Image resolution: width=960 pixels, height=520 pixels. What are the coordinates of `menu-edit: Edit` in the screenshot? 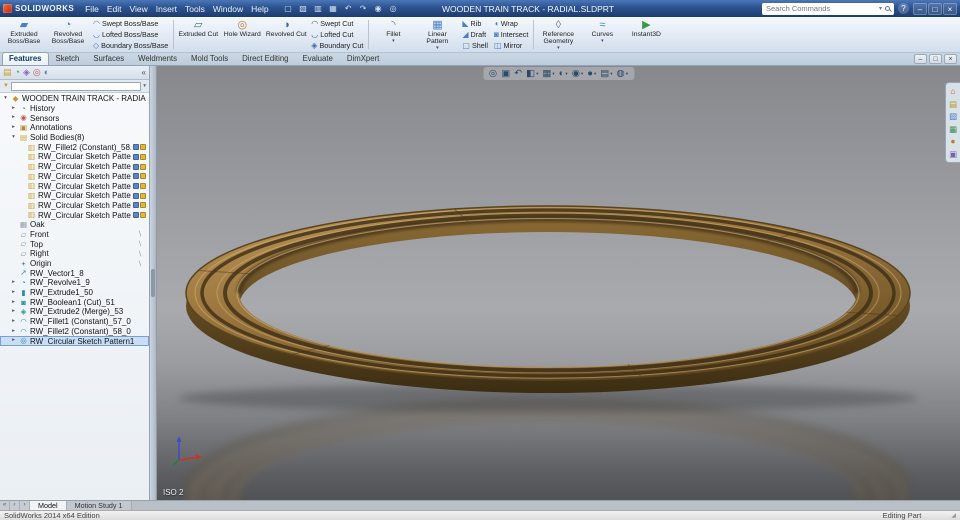 It's located at (114, 9).